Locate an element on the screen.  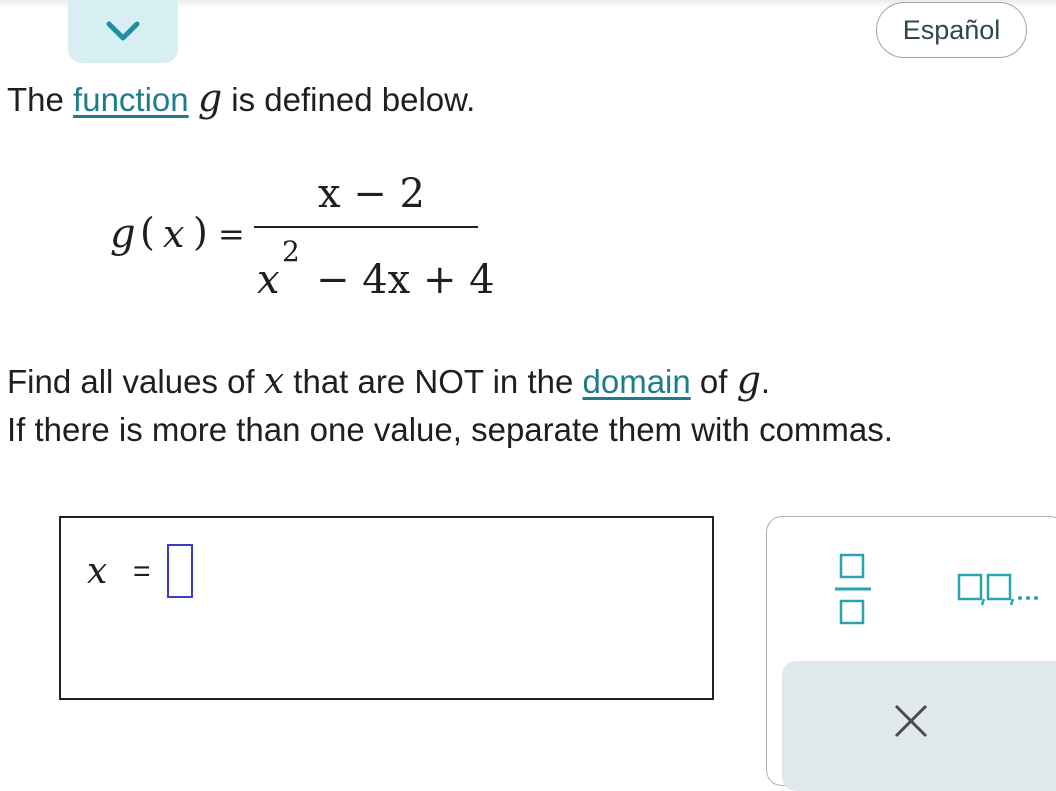
question-var: x is located at coordinates (274, 381).